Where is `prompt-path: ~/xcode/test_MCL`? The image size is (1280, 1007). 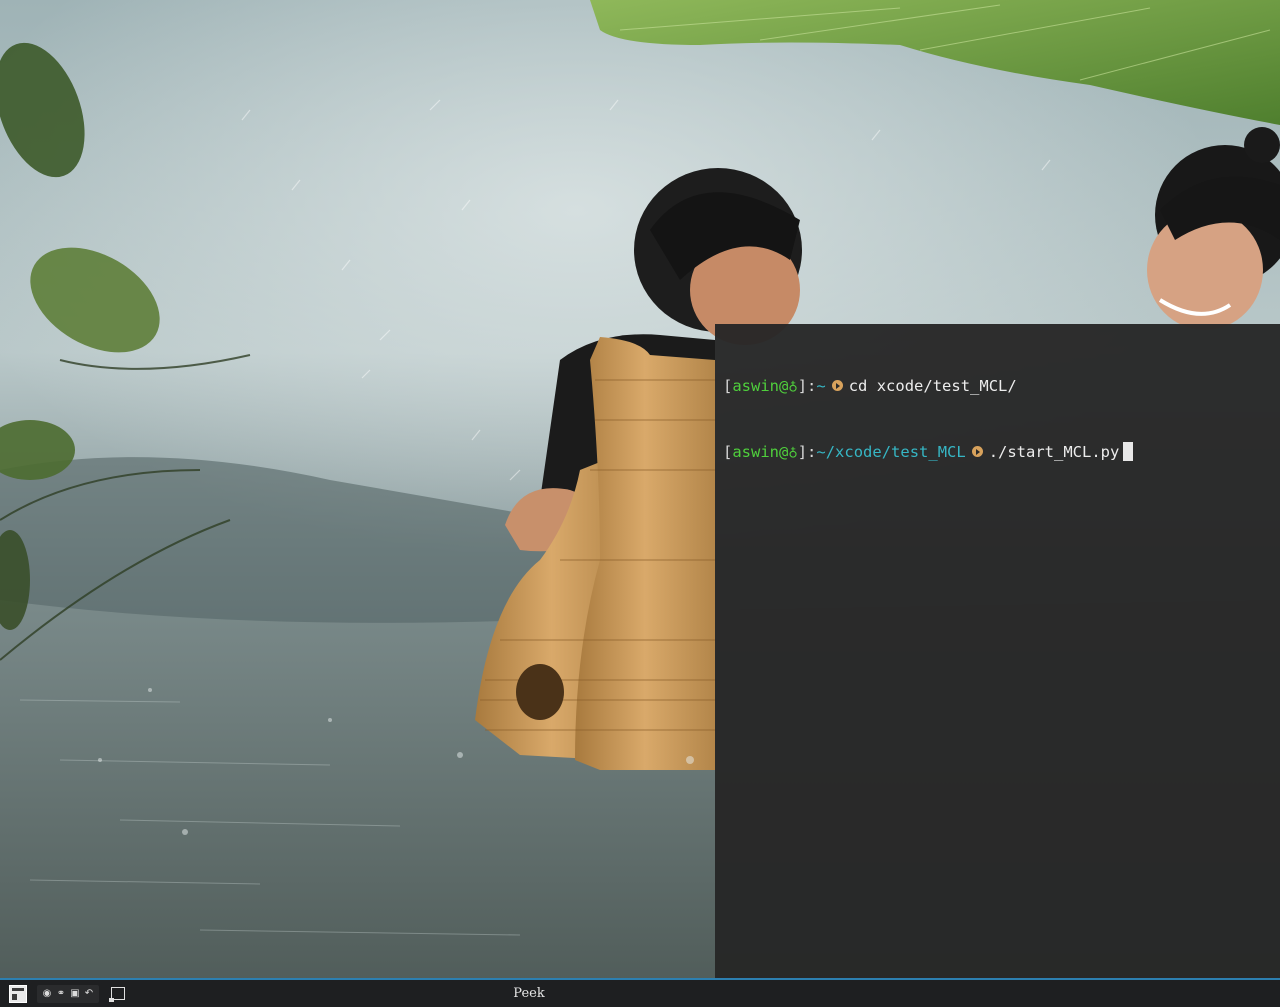
prompt-path: ~/xcode/test_MCL is located at coordinates (891, 452).